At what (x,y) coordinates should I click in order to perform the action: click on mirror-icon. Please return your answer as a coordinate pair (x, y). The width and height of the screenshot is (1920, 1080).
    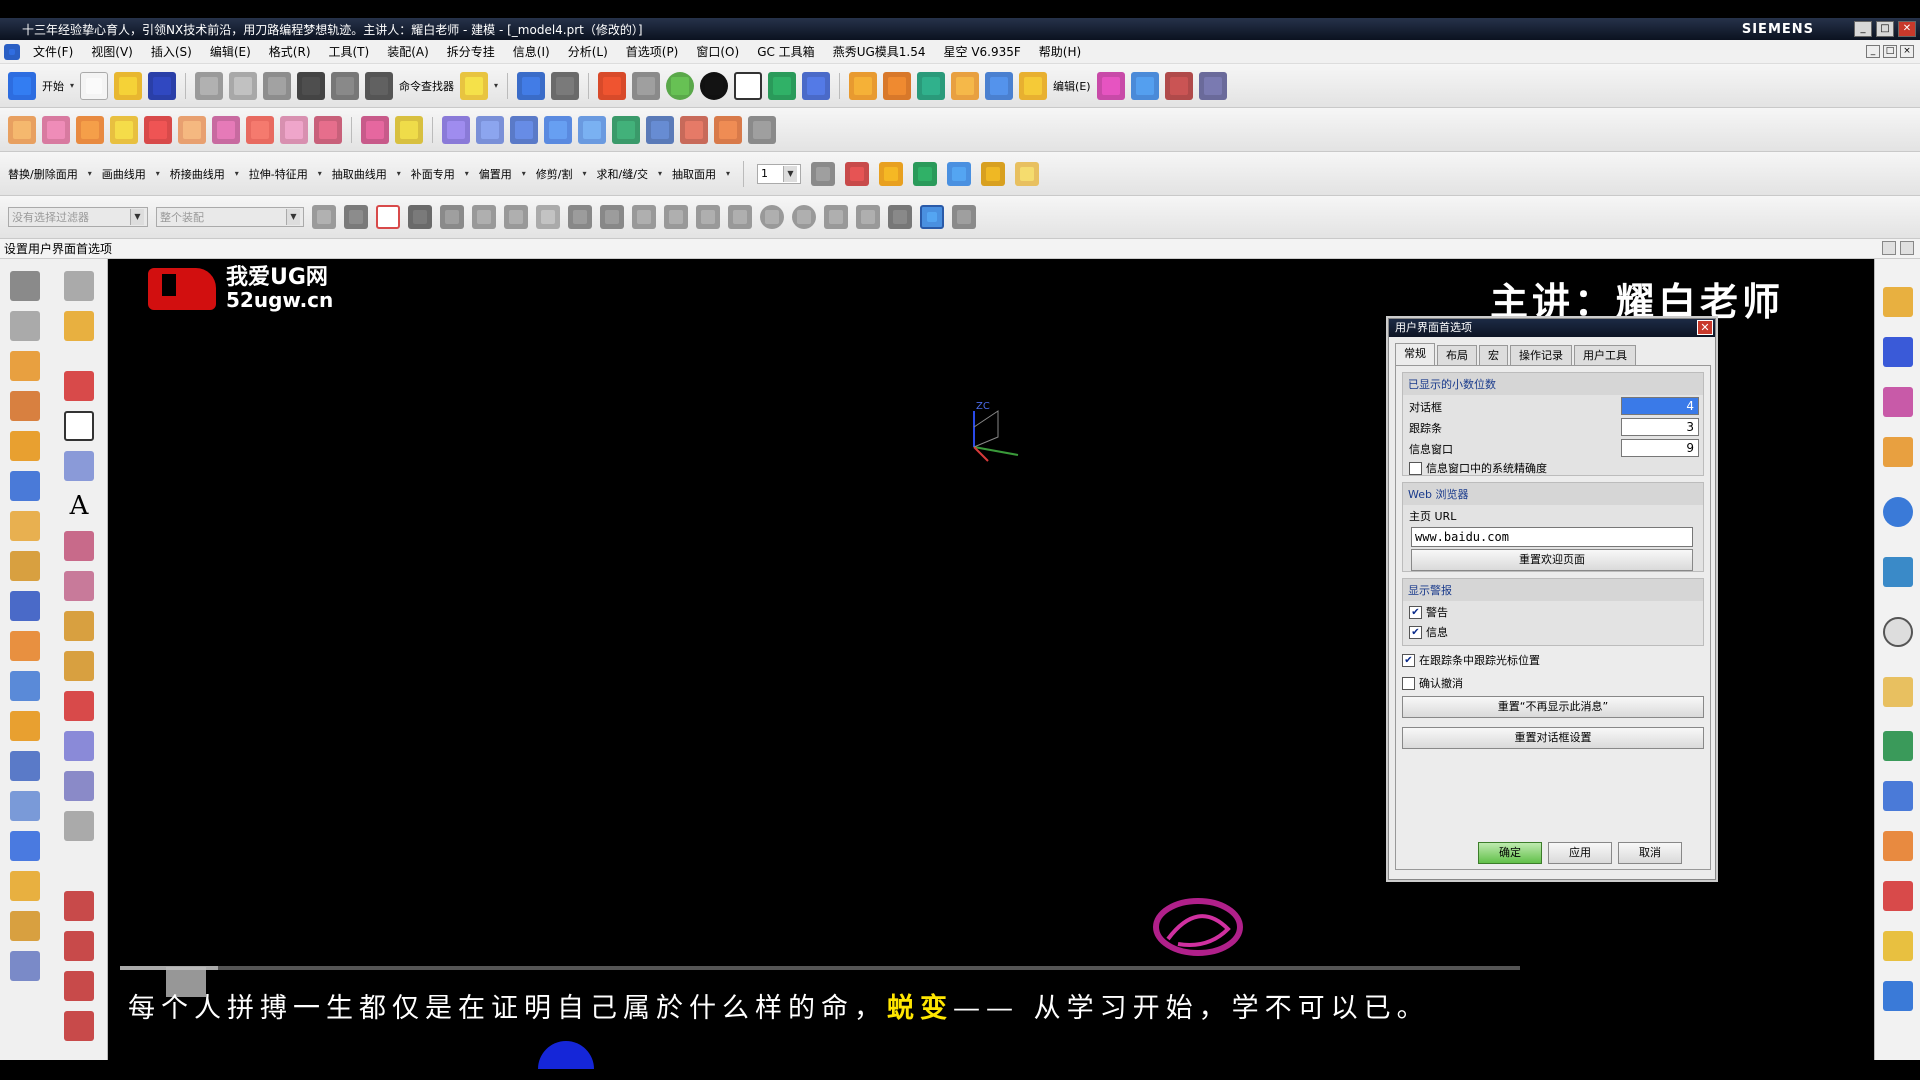
    Looking at the image, I should click on (25, 966).